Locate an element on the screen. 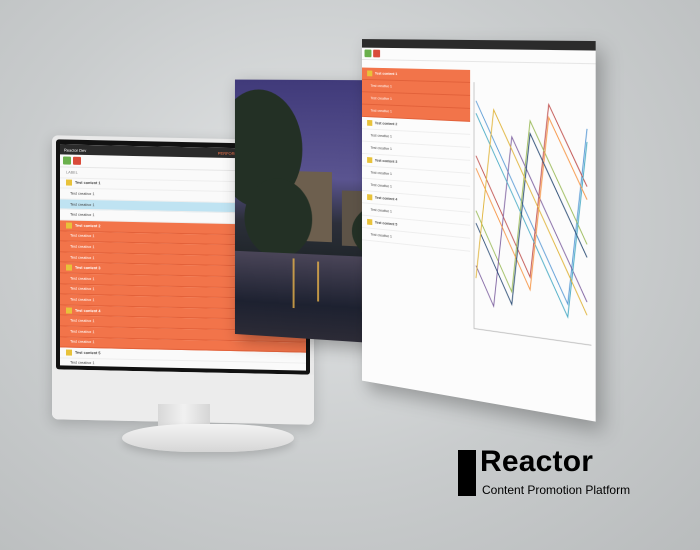 This screenshot has width=700, height=550. performance-line-chart is located at coordinates (531, 218).